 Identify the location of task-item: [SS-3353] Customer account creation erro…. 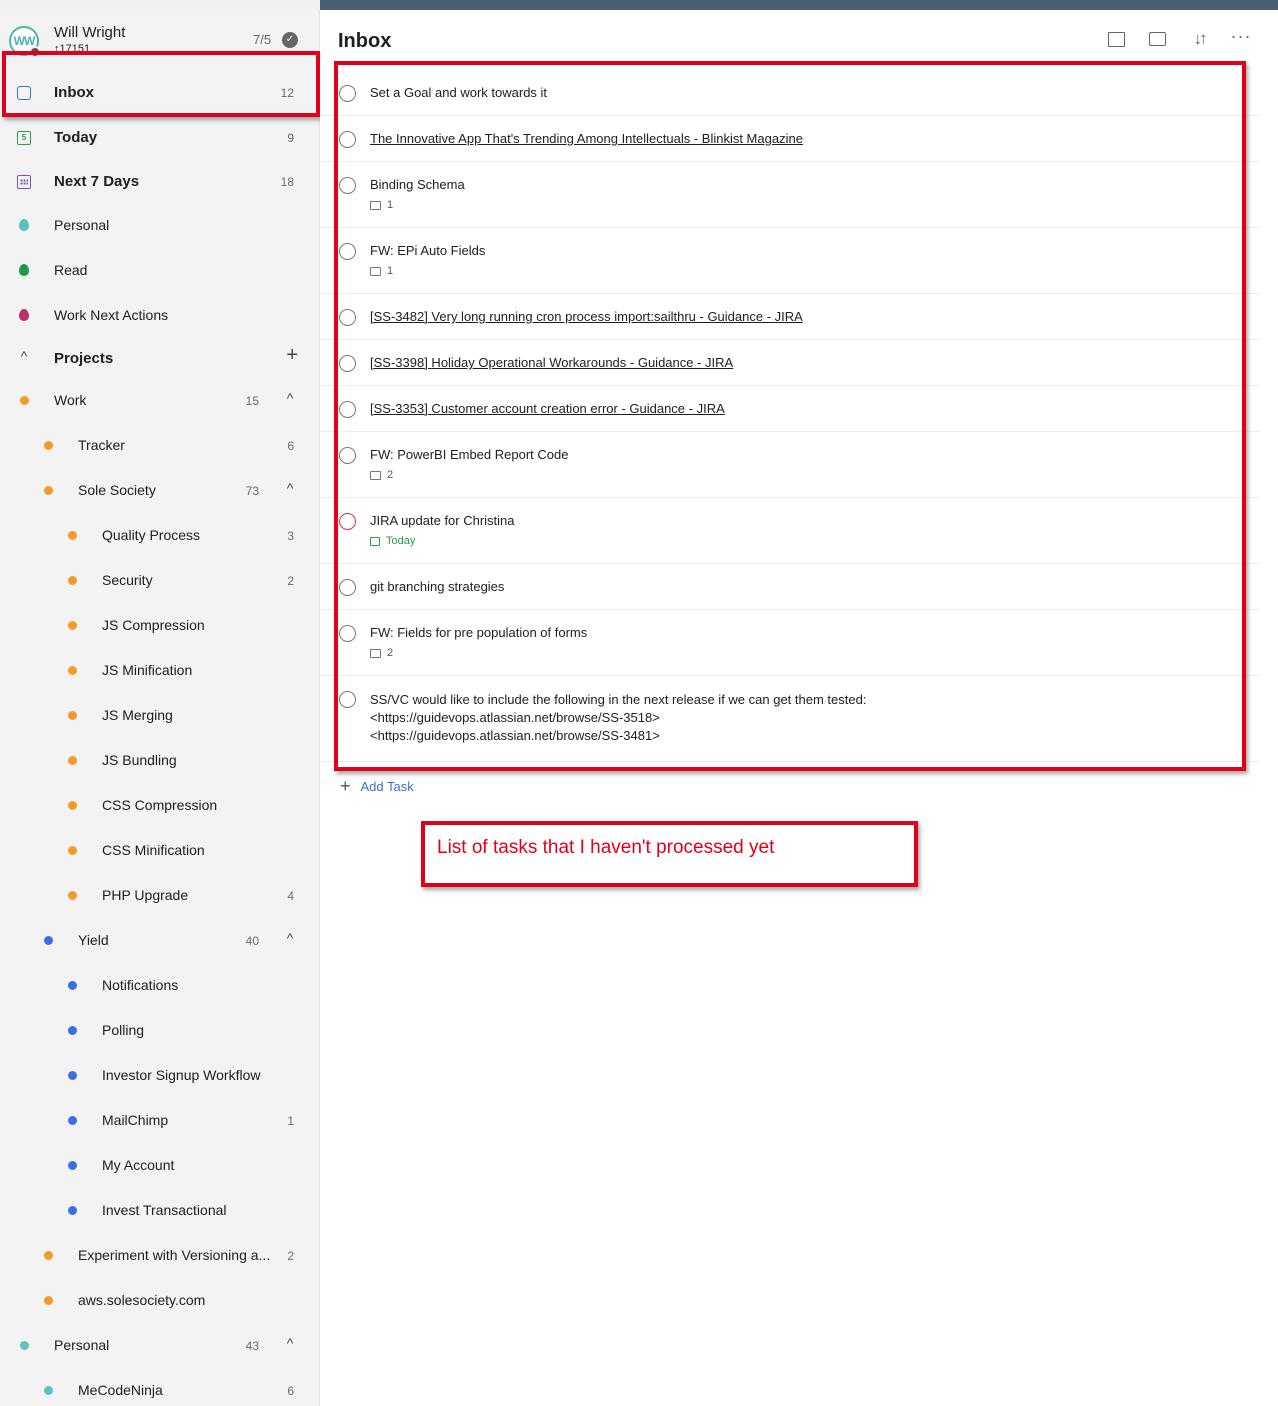
(790, 409).